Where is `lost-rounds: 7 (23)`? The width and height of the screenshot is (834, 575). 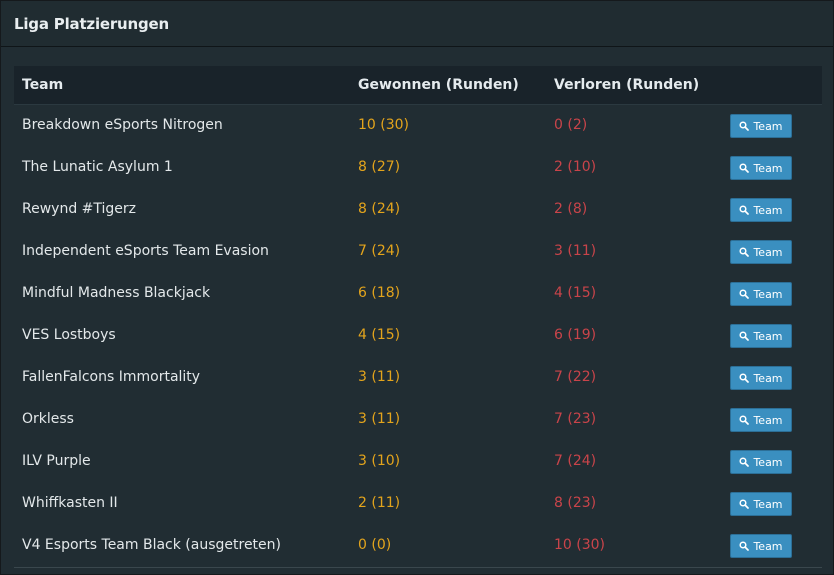
lost-rounds: 7 (23) is located at coordinates (575, 419).